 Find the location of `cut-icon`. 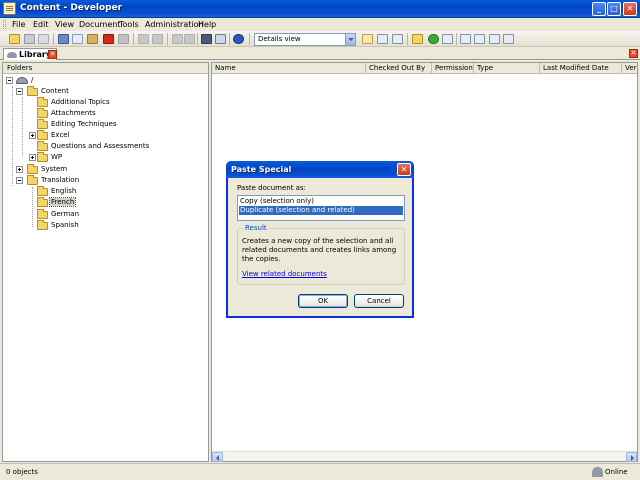

cut-icon is located at coordinates (63, 39).